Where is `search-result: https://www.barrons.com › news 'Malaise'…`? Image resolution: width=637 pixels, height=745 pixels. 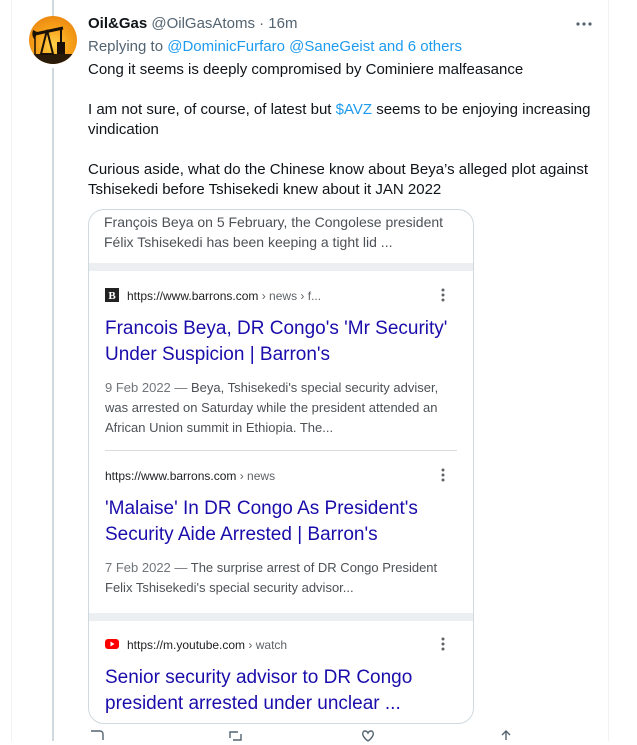 search-result: https://www.barrons.com › news 'Malaise'… is located at coordinates (281, 532).